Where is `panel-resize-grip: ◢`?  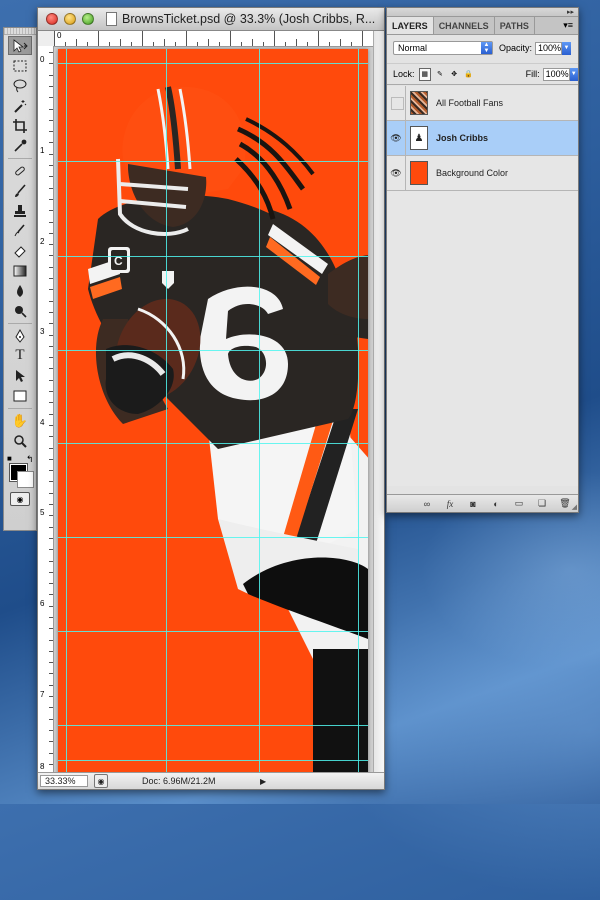
panel-resize-grip: ◢ is located at coordinates (574, 507).